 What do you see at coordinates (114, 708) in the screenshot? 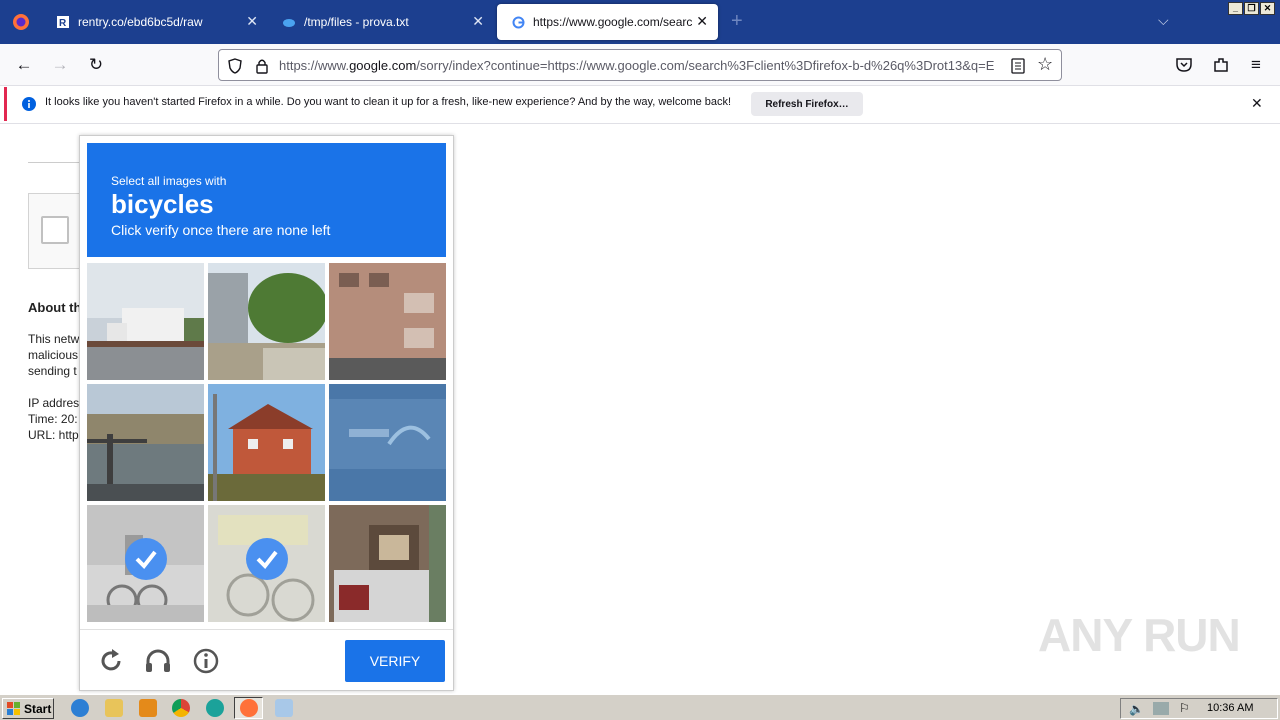
I see `folder-icon` at bounding box center [114, 708].